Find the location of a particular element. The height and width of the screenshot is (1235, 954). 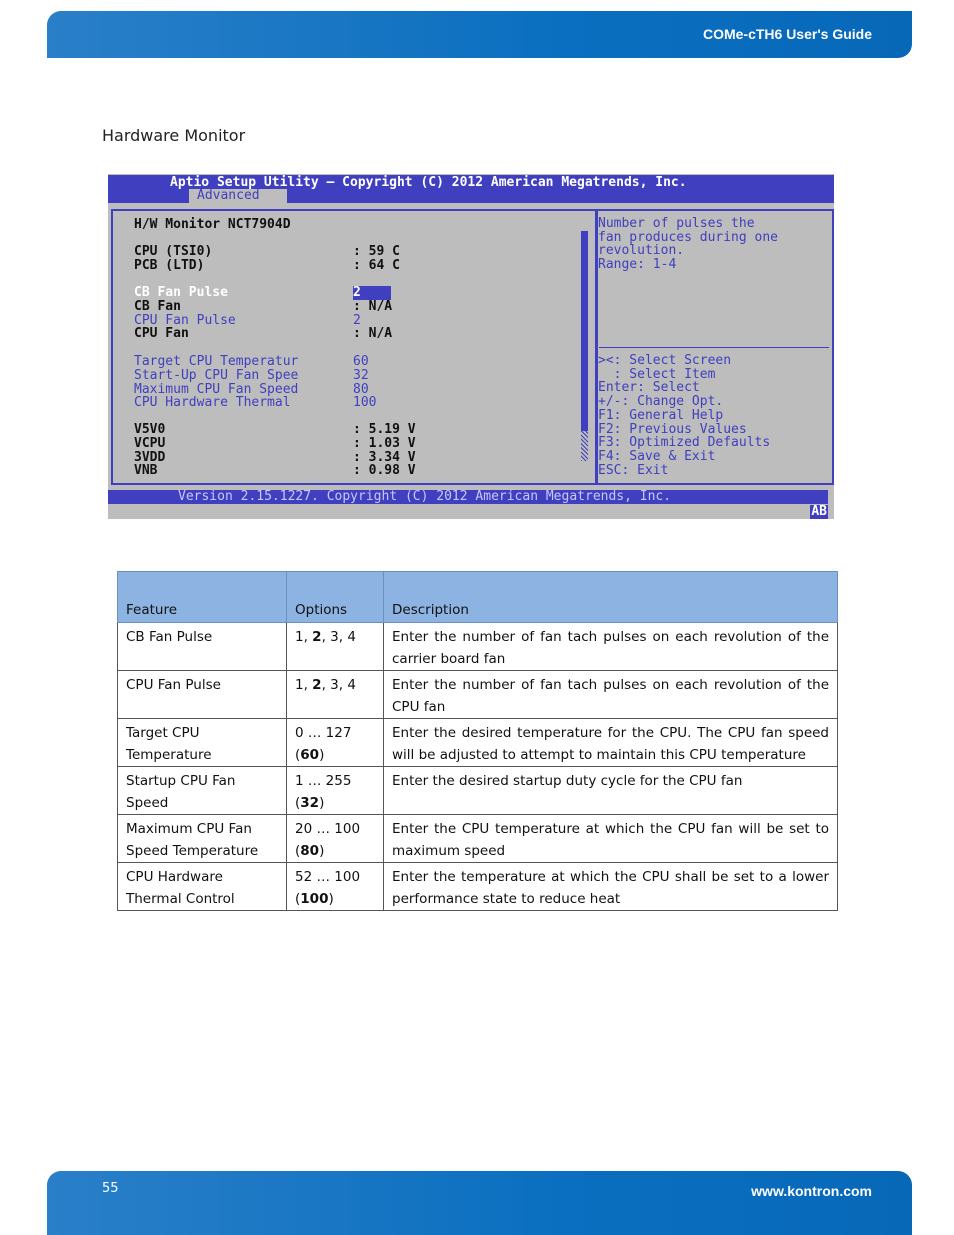

bios-item-value: : 5.19 V is located at coordinates (384, 430).